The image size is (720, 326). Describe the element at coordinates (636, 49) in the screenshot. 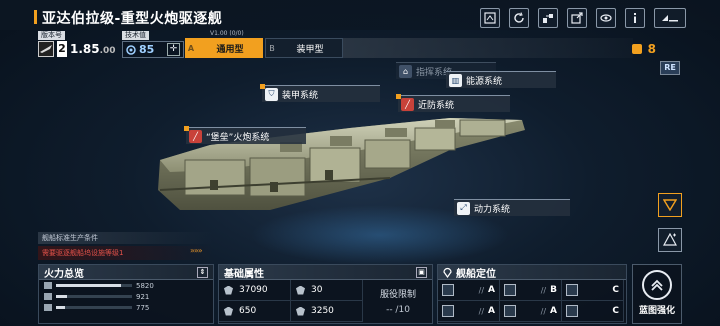

I see `resource-icon` at that location.